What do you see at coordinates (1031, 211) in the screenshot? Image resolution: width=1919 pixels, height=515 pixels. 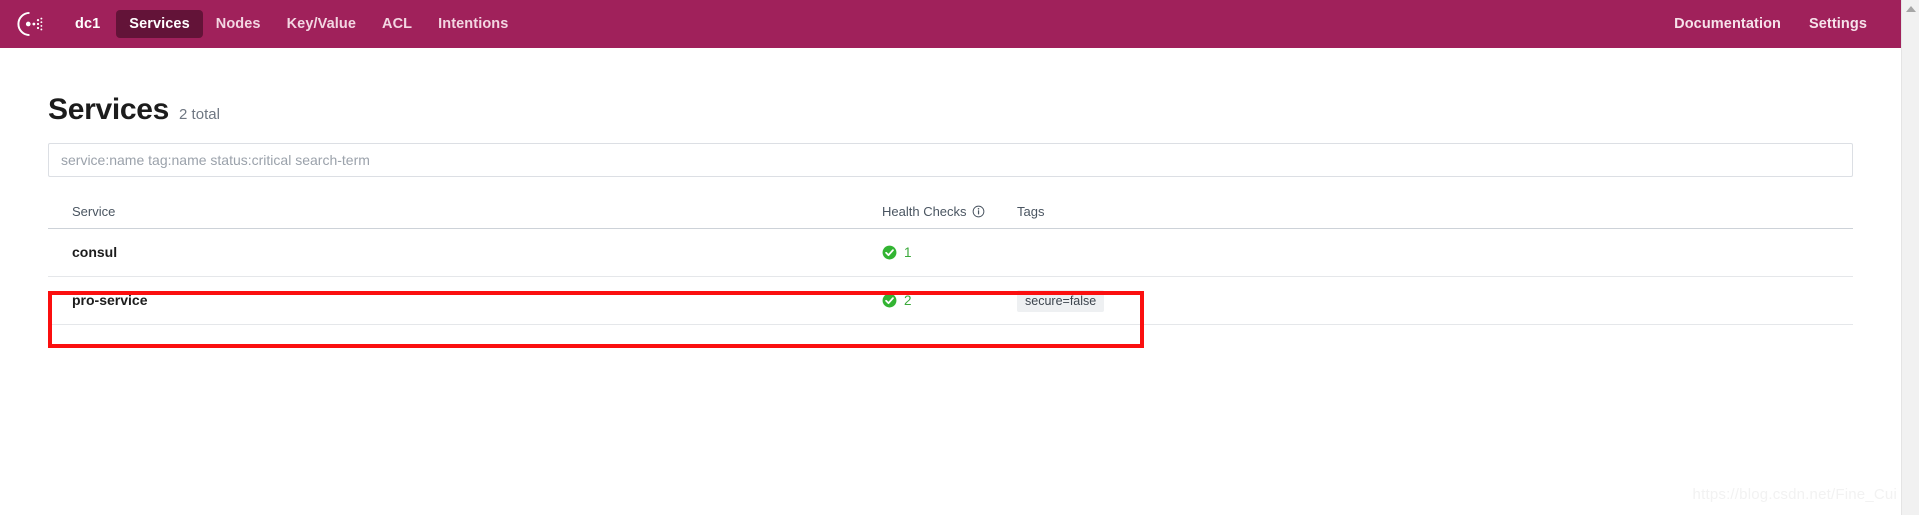 I see `header-label-tags: Tags` at bounding box center [1031, 211].